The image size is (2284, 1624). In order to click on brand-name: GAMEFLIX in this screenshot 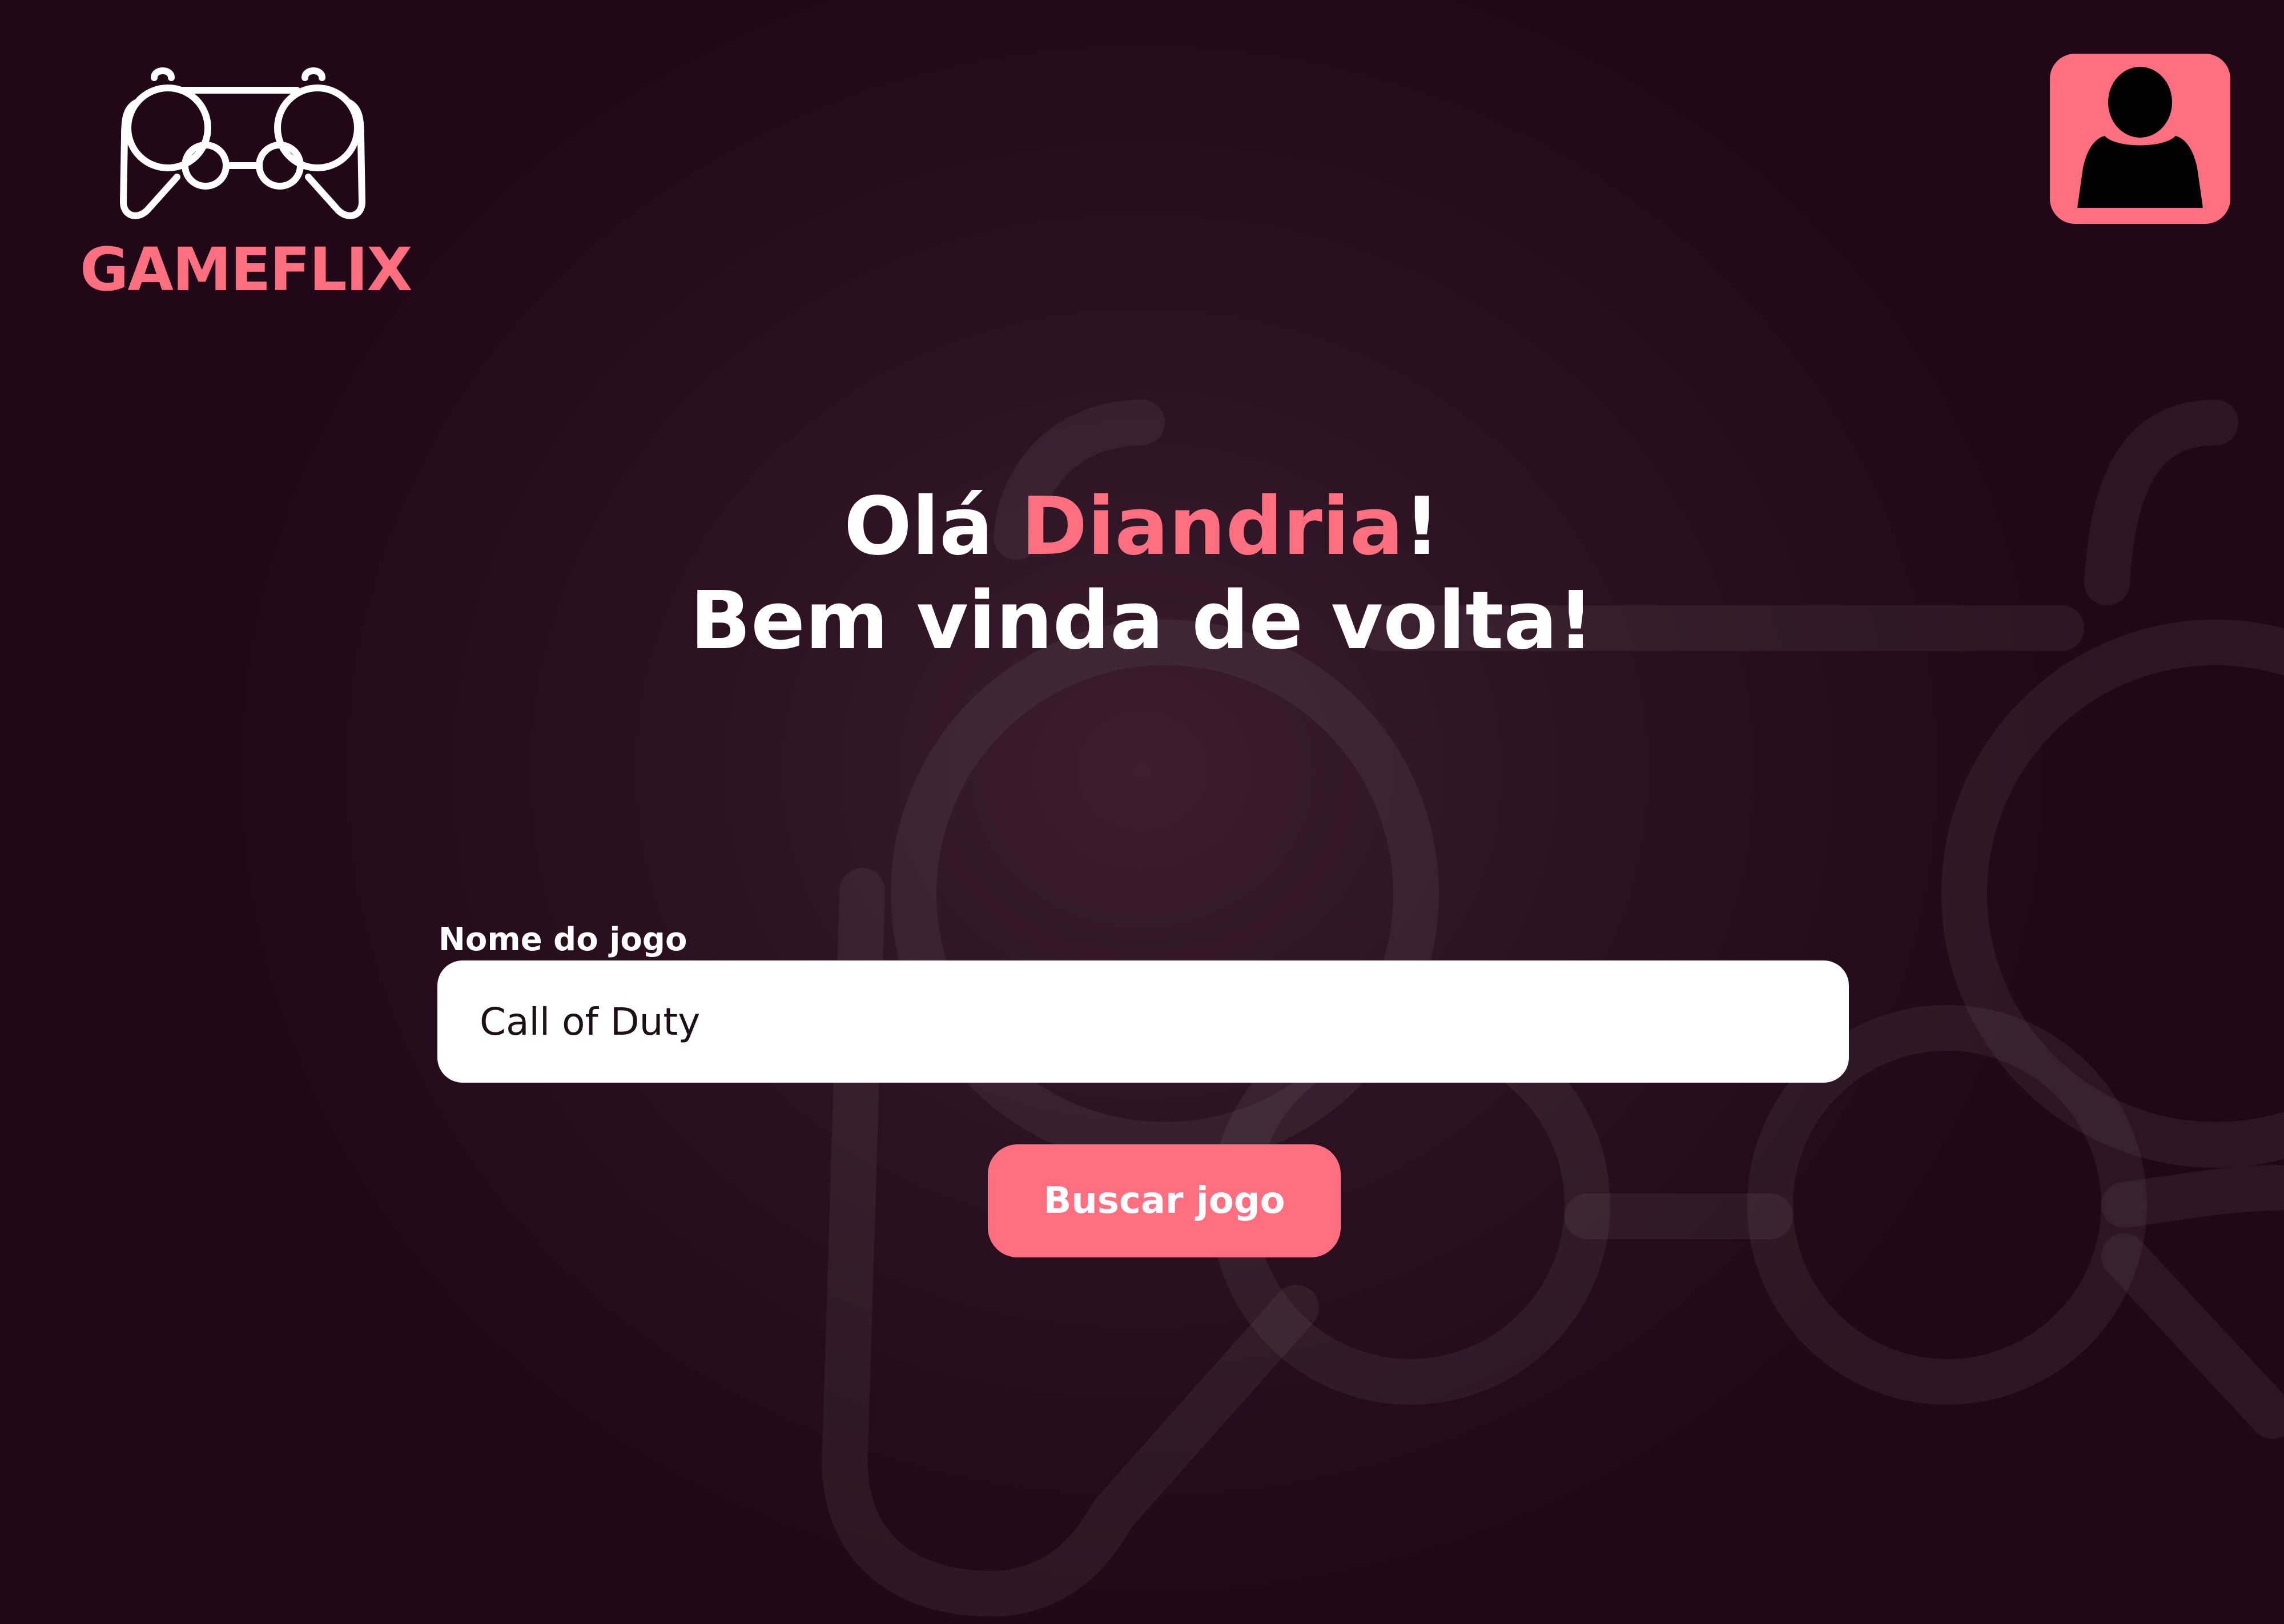, I will do `click(246, 269)`.